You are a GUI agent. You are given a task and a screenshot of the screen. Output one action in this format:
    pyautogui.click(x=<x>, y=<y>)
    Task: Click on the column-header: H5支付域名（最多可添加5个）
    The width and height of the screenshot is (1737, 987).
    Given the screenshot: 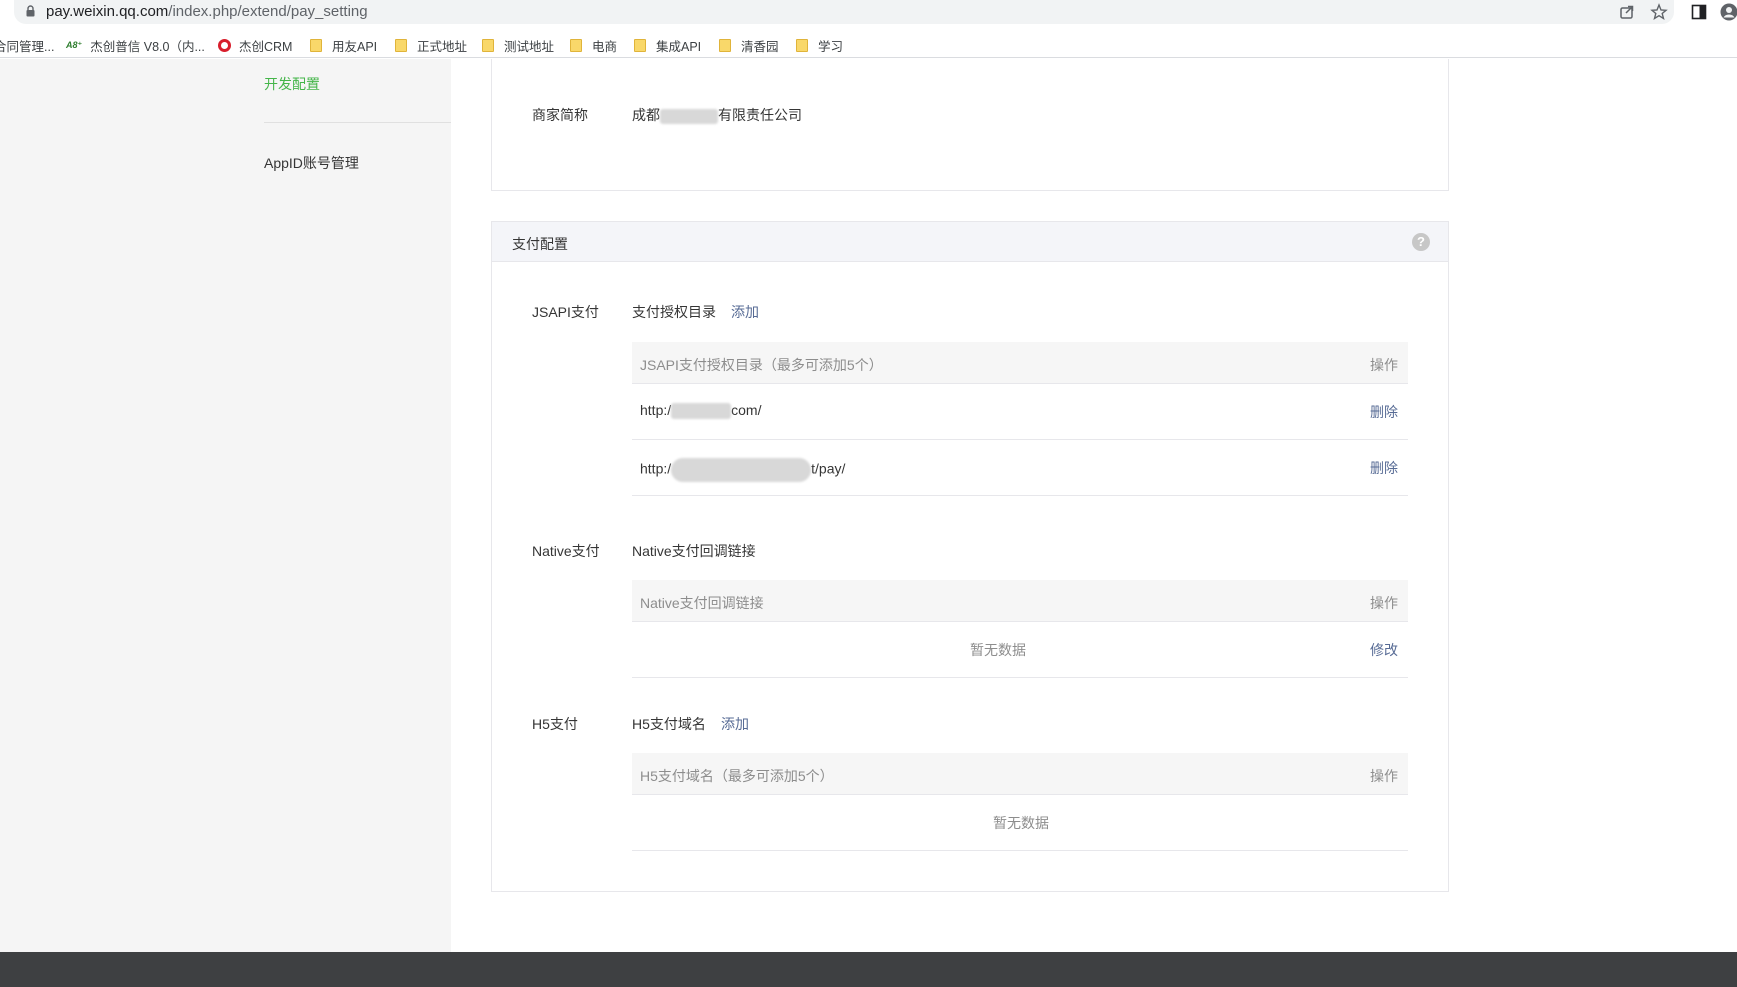 What is the action you would take?
    pyautogui.click(x=737, y=776)
    